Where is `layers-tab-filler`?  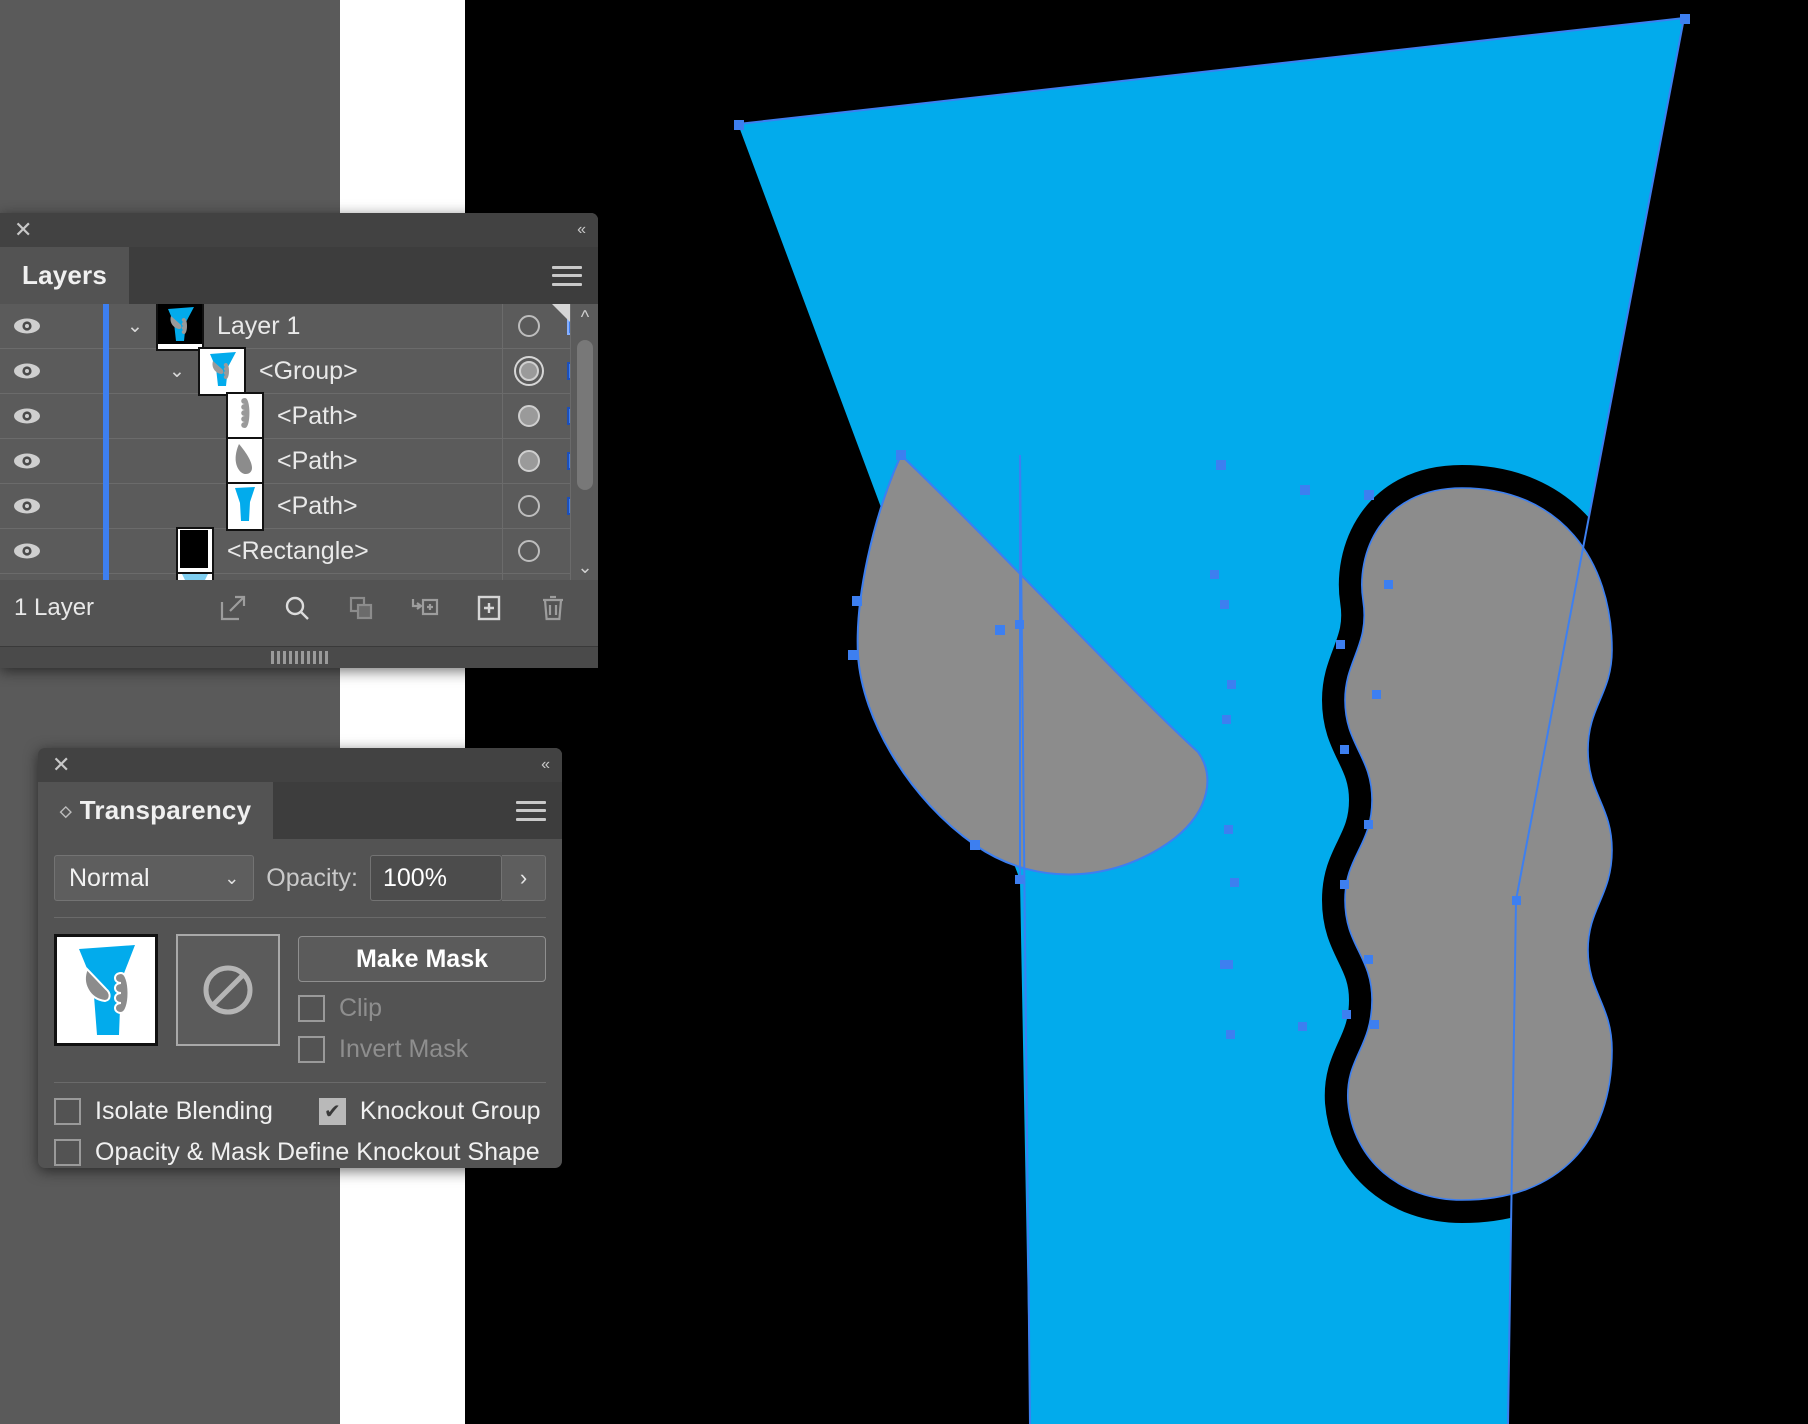
layers-tab-filler is located at coordinates (363, 275).